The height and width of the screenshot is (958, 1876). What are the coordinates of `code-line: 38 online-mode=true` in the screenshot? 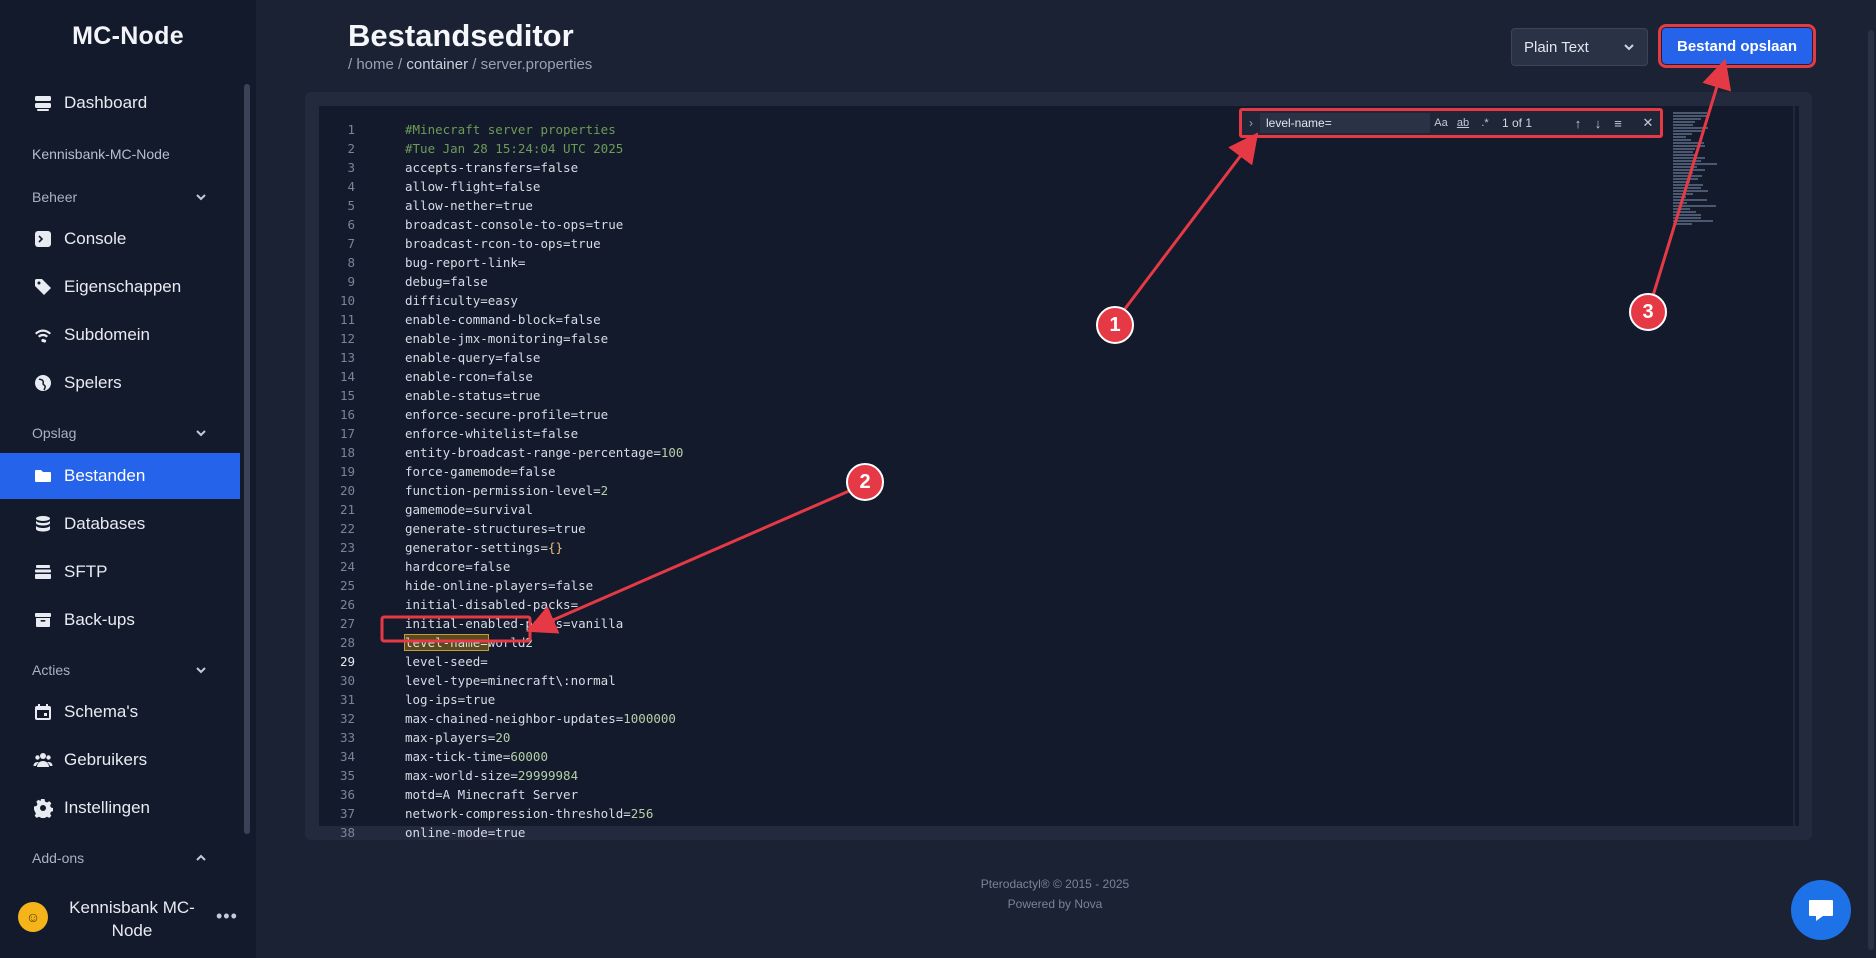 It's located at (984, 832).